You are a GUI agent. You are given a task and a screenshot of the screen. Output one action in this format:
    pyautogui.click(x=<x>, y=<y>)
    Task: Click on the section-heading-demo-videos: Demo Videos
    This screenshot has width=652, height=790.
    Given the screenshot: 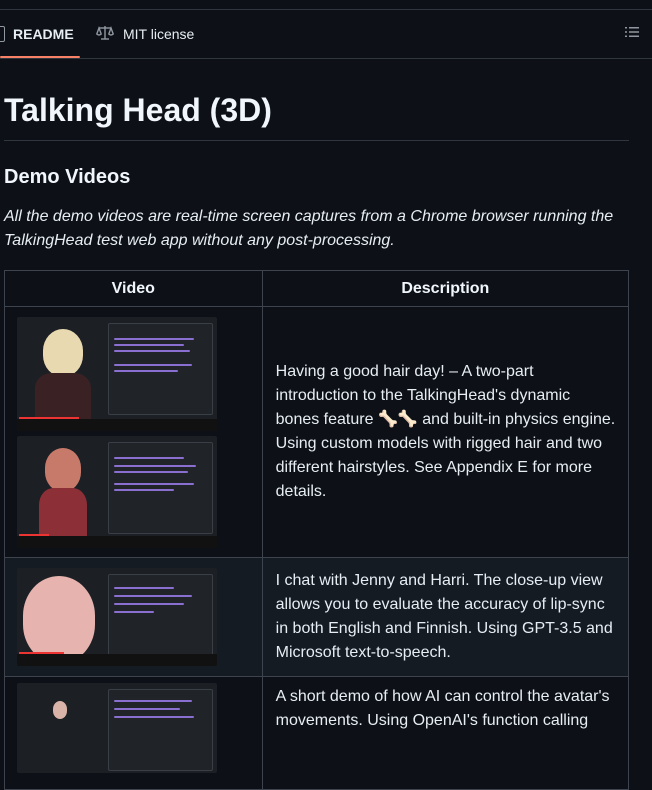 What is the action you would take?
    pyautogui.click(x=67, y=177)
    